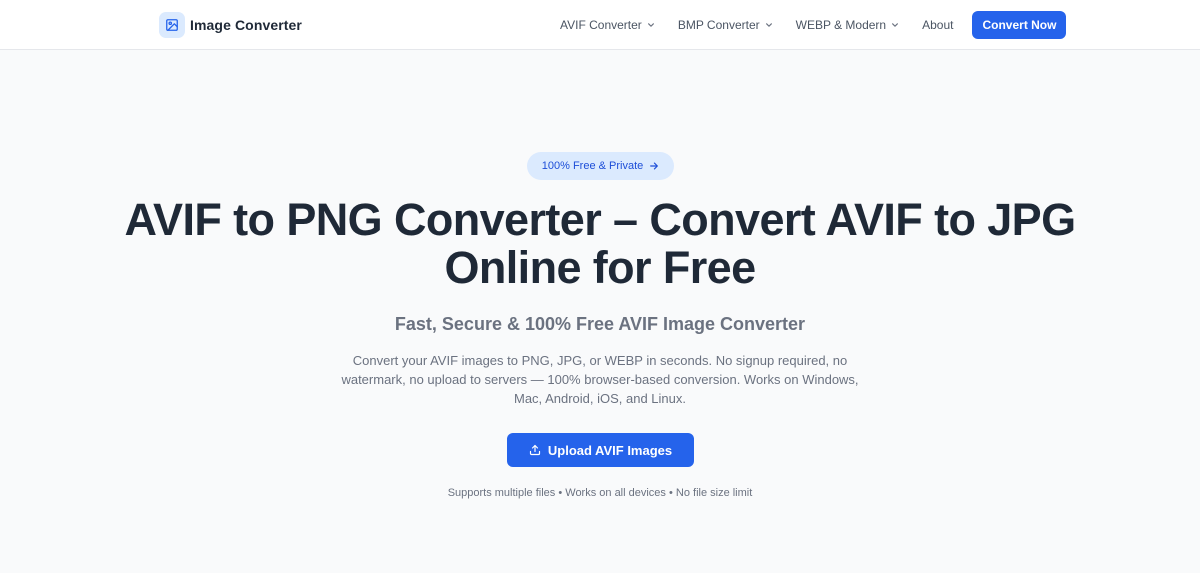 The width and height of the screenshot is (1200, 573). What do you see at coordinates (1019, 25) in the screenshot?
I see `convert-now-button: Convert Now` at bounding box center [1019, 25].